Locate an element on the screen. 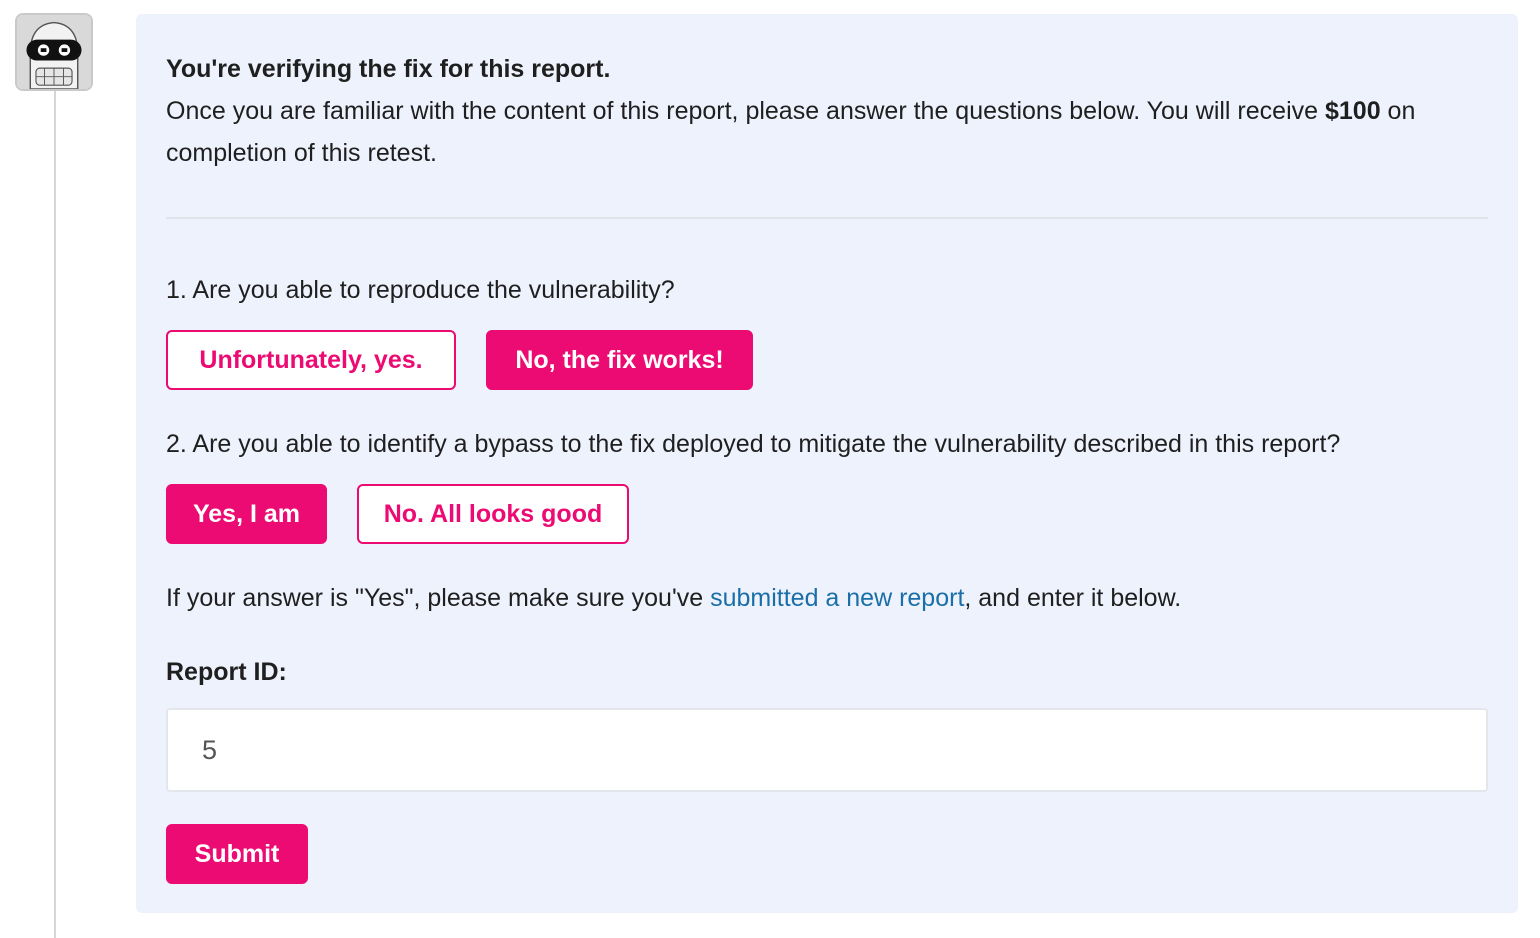  divider is located at coordinates (827, 218).